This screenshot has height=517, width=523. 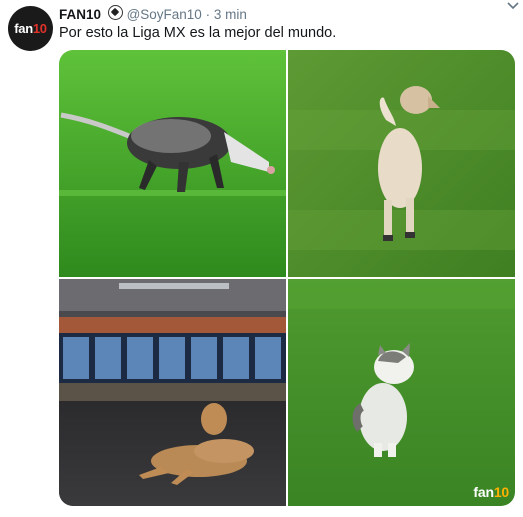 I want to click on tweet-header: FAN10 @SoyFan10 · 3 min, so click(x=286, y=14).